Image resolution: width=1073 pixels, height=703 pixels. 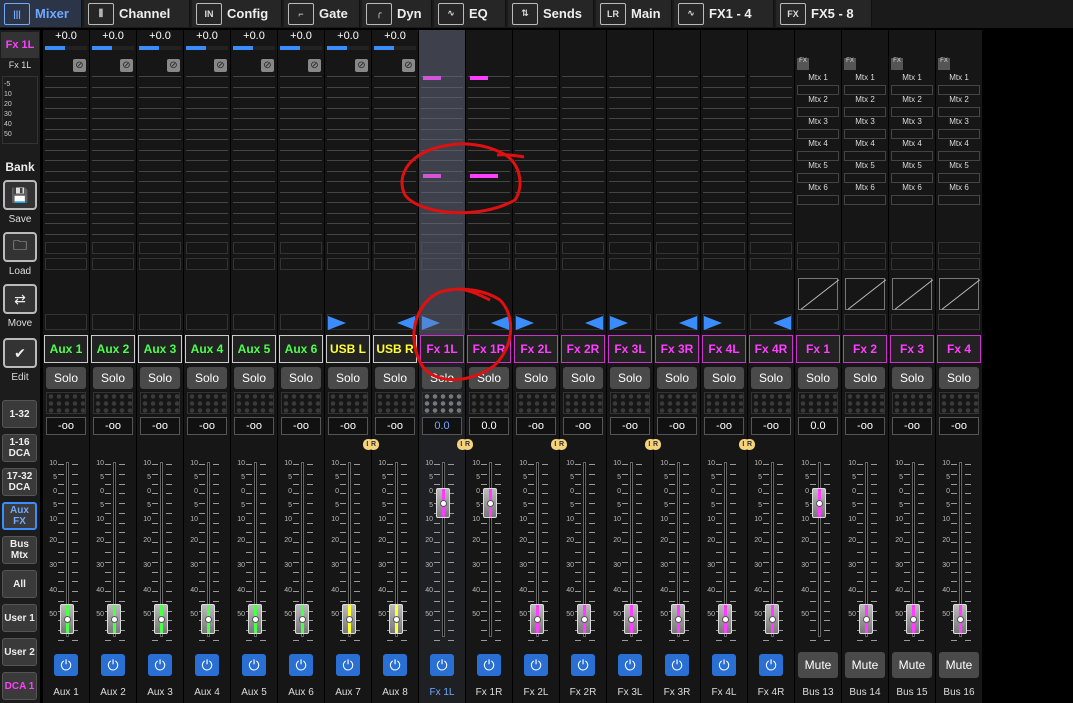 I want to click on channel-name: Fx 4R, so click(x=771, y=349).